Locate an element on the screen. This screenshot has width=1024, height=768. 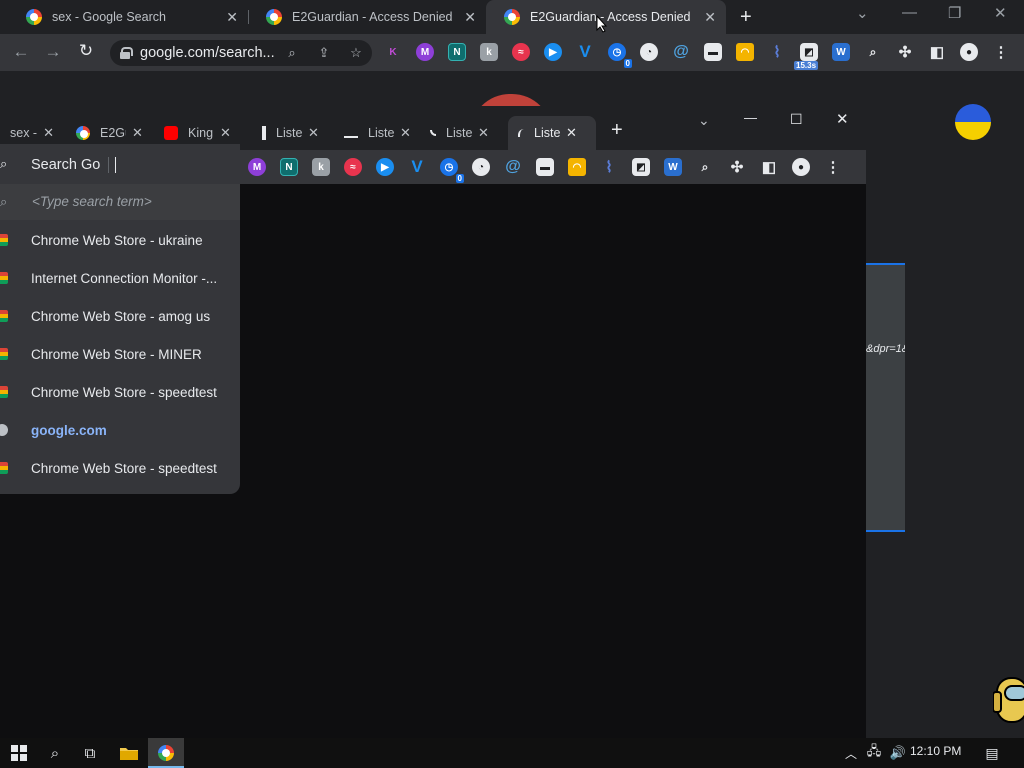
inner-tab-7-active: Liste ✕ is located at coordinates (552, 133).